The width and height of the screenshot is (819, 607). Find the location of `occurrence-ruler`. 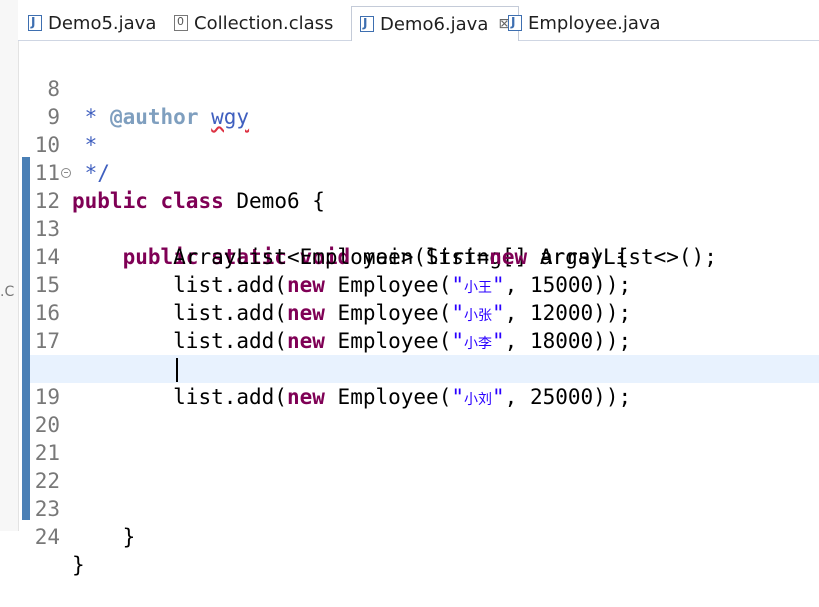

occurrence-ruler is located at coordinates (26, 338).